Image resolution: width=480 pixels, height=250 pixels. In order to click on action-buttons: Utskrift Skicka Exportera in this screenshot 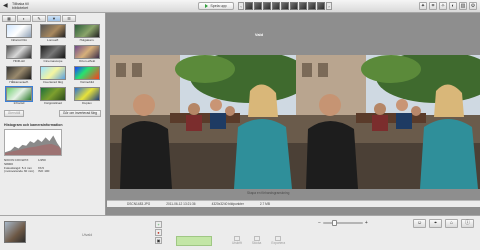, I will do `click(258, 240)`.